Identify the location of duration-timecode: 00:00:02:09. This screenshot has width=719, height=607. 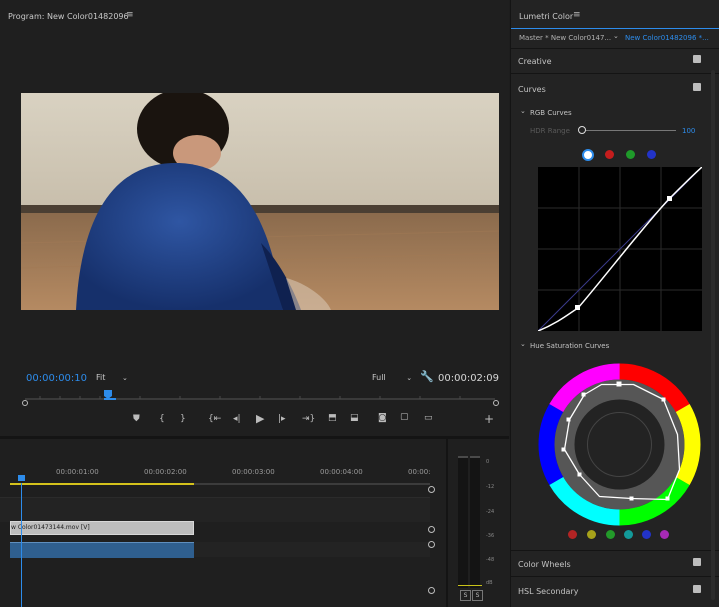
(469, 378).